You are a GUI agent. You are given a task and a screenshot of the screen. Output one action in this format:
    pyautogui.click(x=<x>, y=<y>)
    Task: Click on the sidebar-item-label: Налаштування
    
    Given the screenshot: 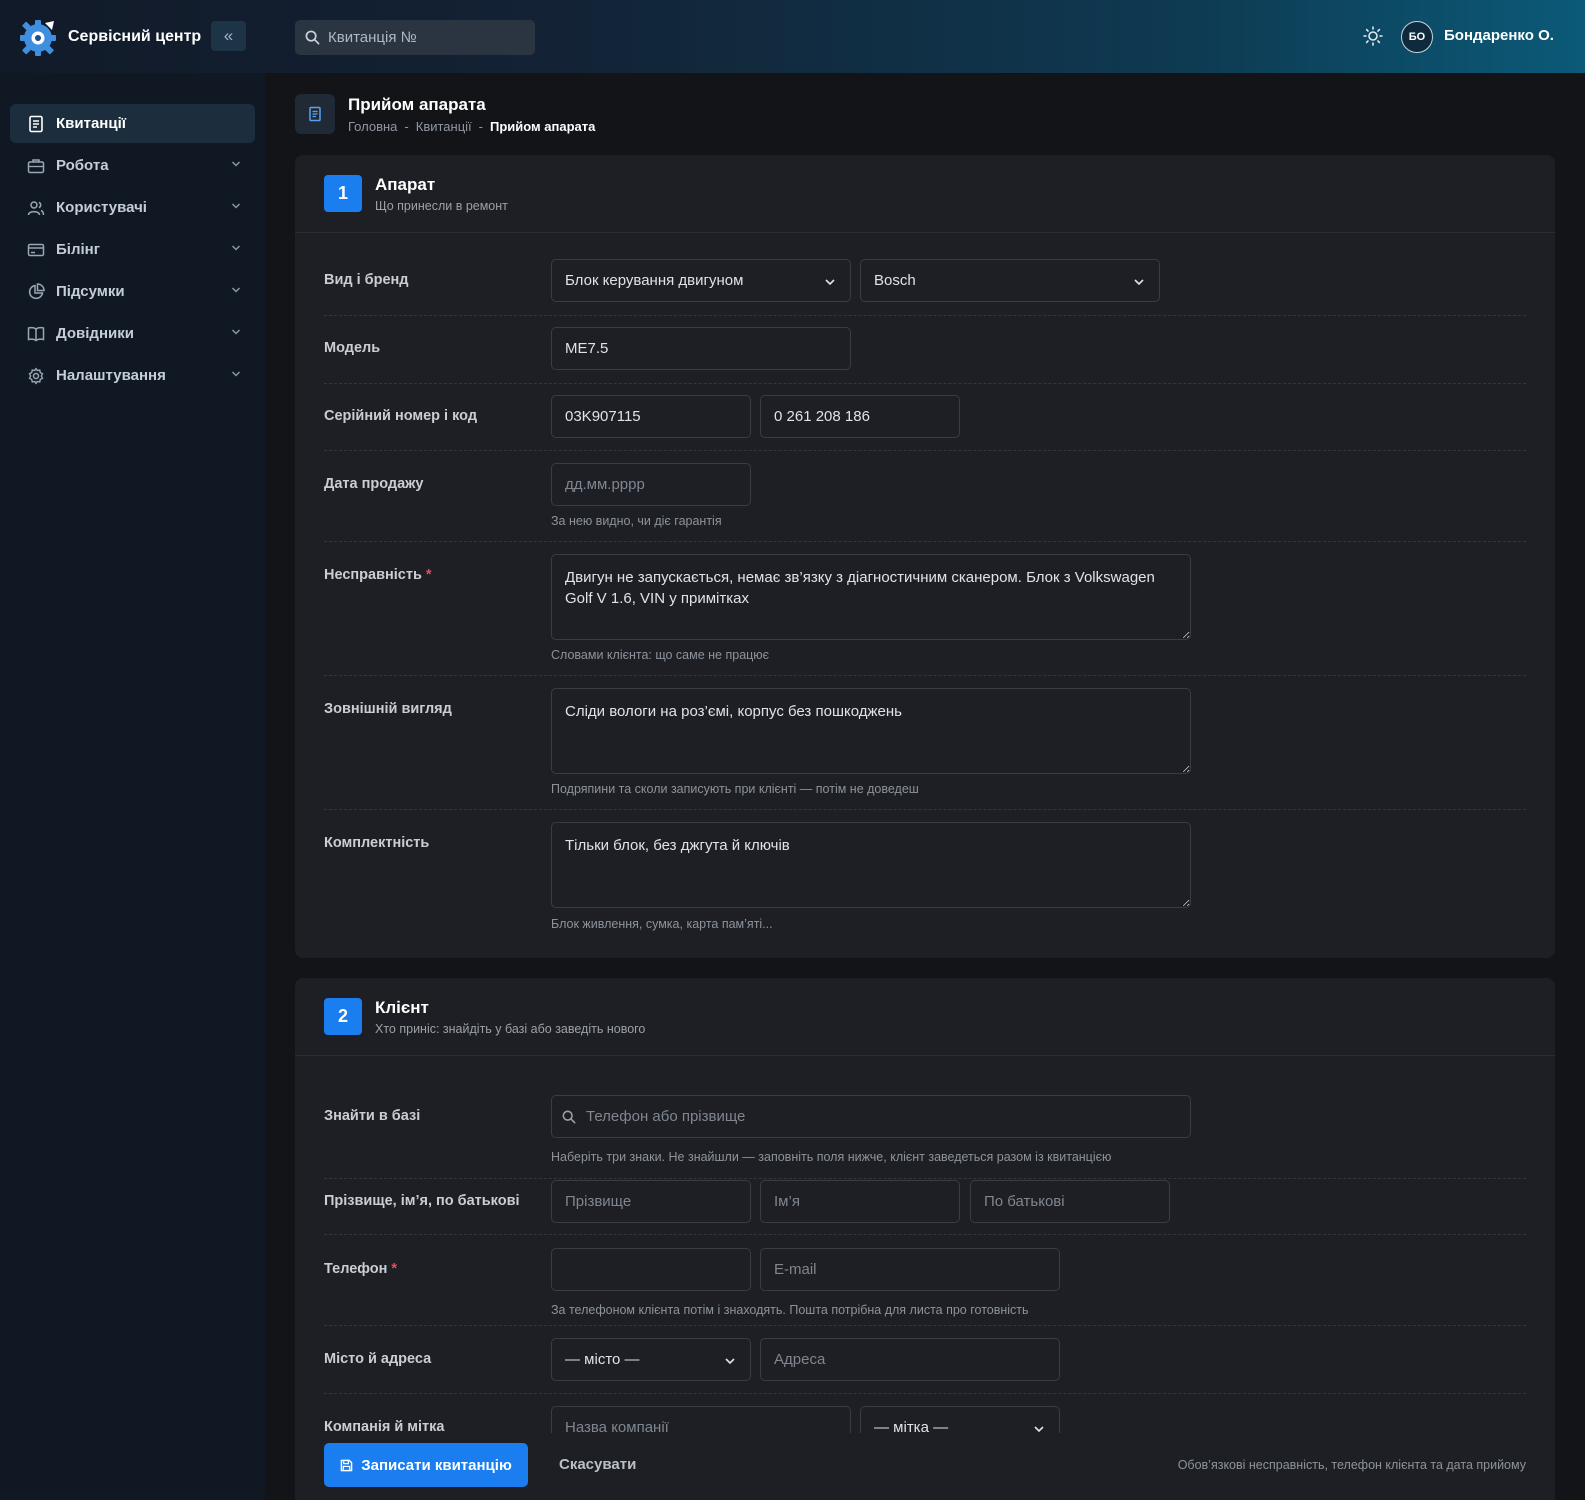 What is the action you would take?
    pyautogui.click(x=111, y=375)
    